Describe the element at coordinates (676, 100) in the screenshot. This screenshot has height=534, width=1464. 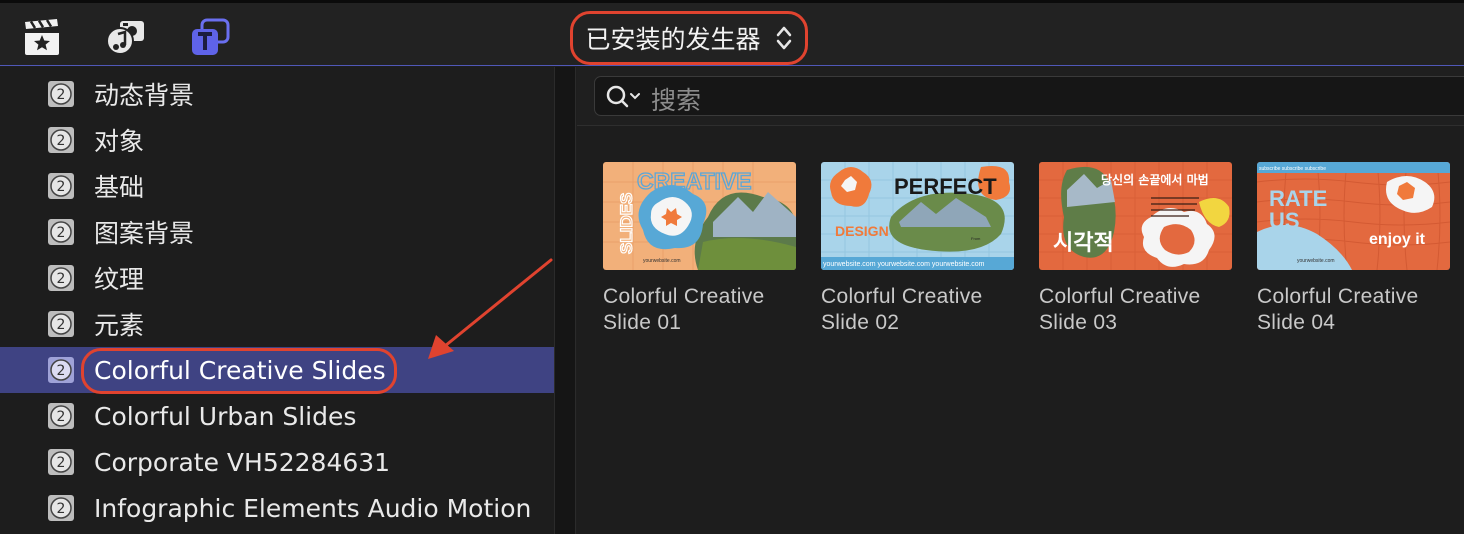
I see `search-placeholder: 搜索` at that location.